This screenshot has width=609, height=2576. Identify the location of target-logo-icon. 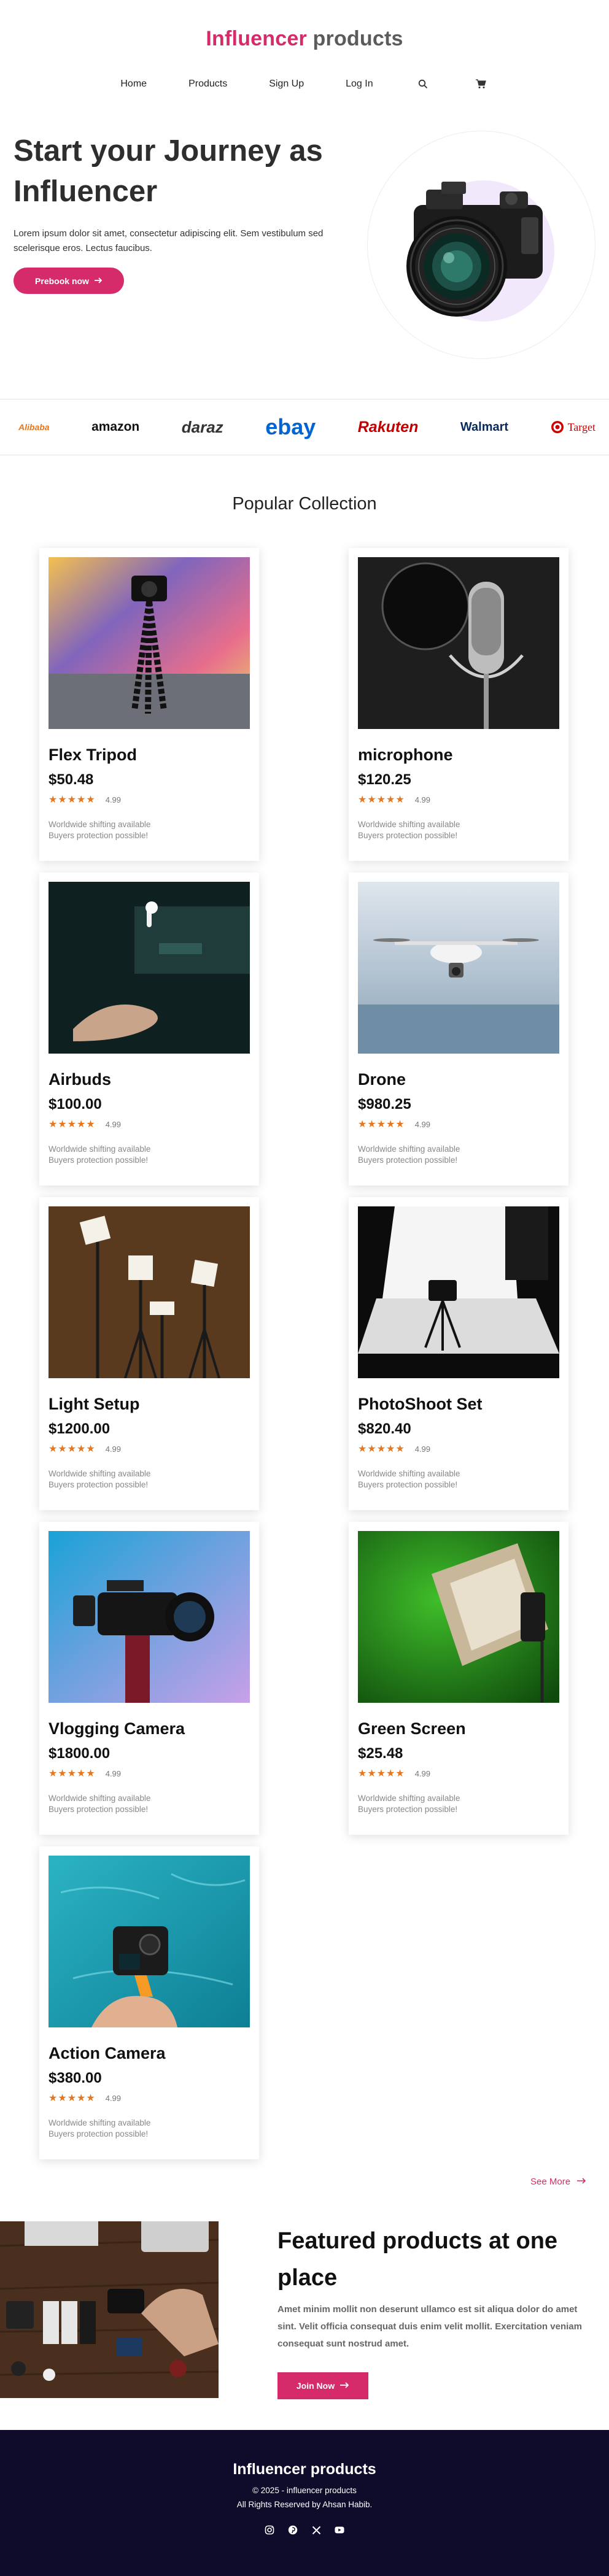
(557, 427).